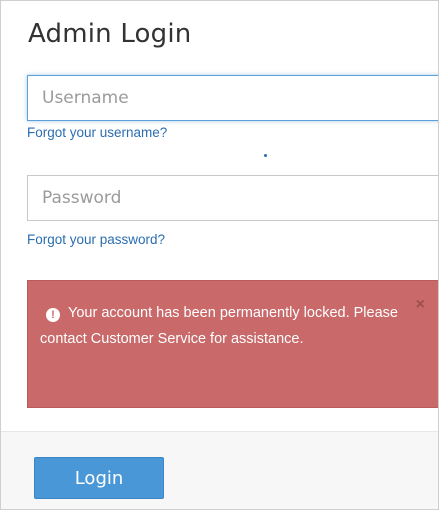 This screenshot has height=512, width=441. Describe the element at coordinates (110, 34) in the screenshot. I see `page-title: Admin Login` at that location.